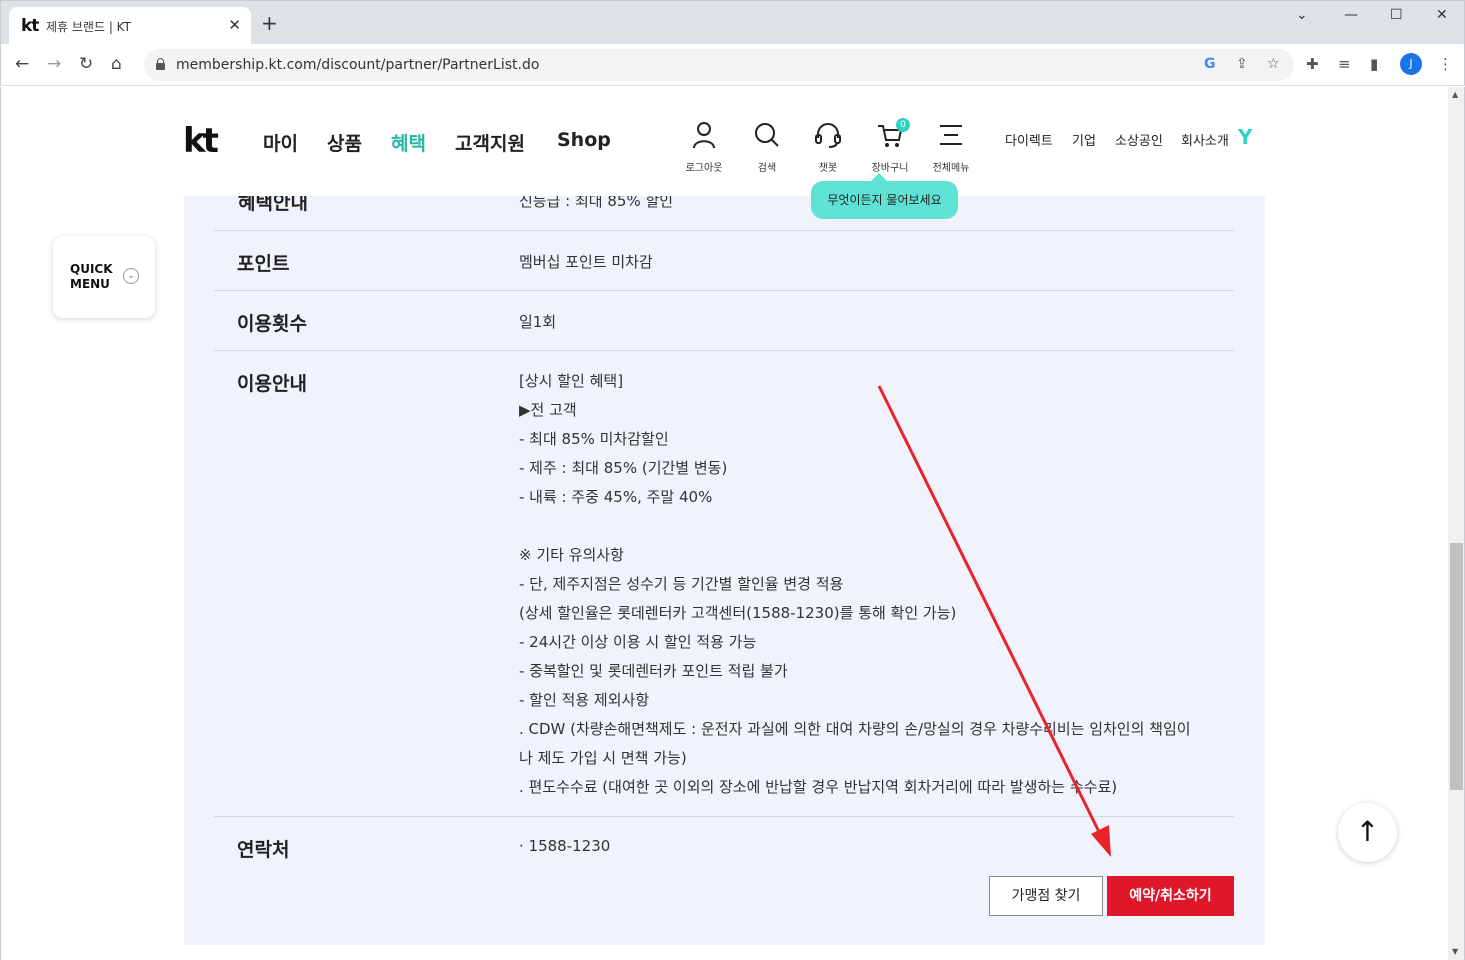 Image resolution: width=1465 pixels, height=960 pixels. Describe the element at coordinates (538, 322) in the screenshot. I see `row-value: 일1회` at that location.